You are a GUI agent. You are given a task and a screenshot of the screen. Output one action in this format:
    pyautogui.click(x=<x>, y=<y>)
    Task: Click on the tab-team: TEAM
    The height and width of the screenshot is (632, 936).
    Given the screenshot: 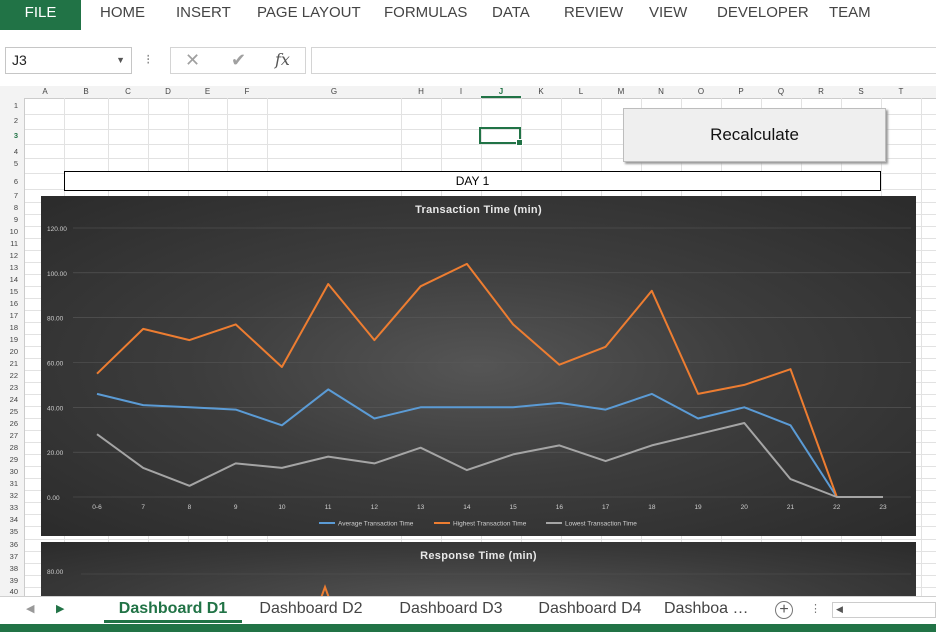 What is the action you would take?
    pyautogui.click(x=850, y=13)
    